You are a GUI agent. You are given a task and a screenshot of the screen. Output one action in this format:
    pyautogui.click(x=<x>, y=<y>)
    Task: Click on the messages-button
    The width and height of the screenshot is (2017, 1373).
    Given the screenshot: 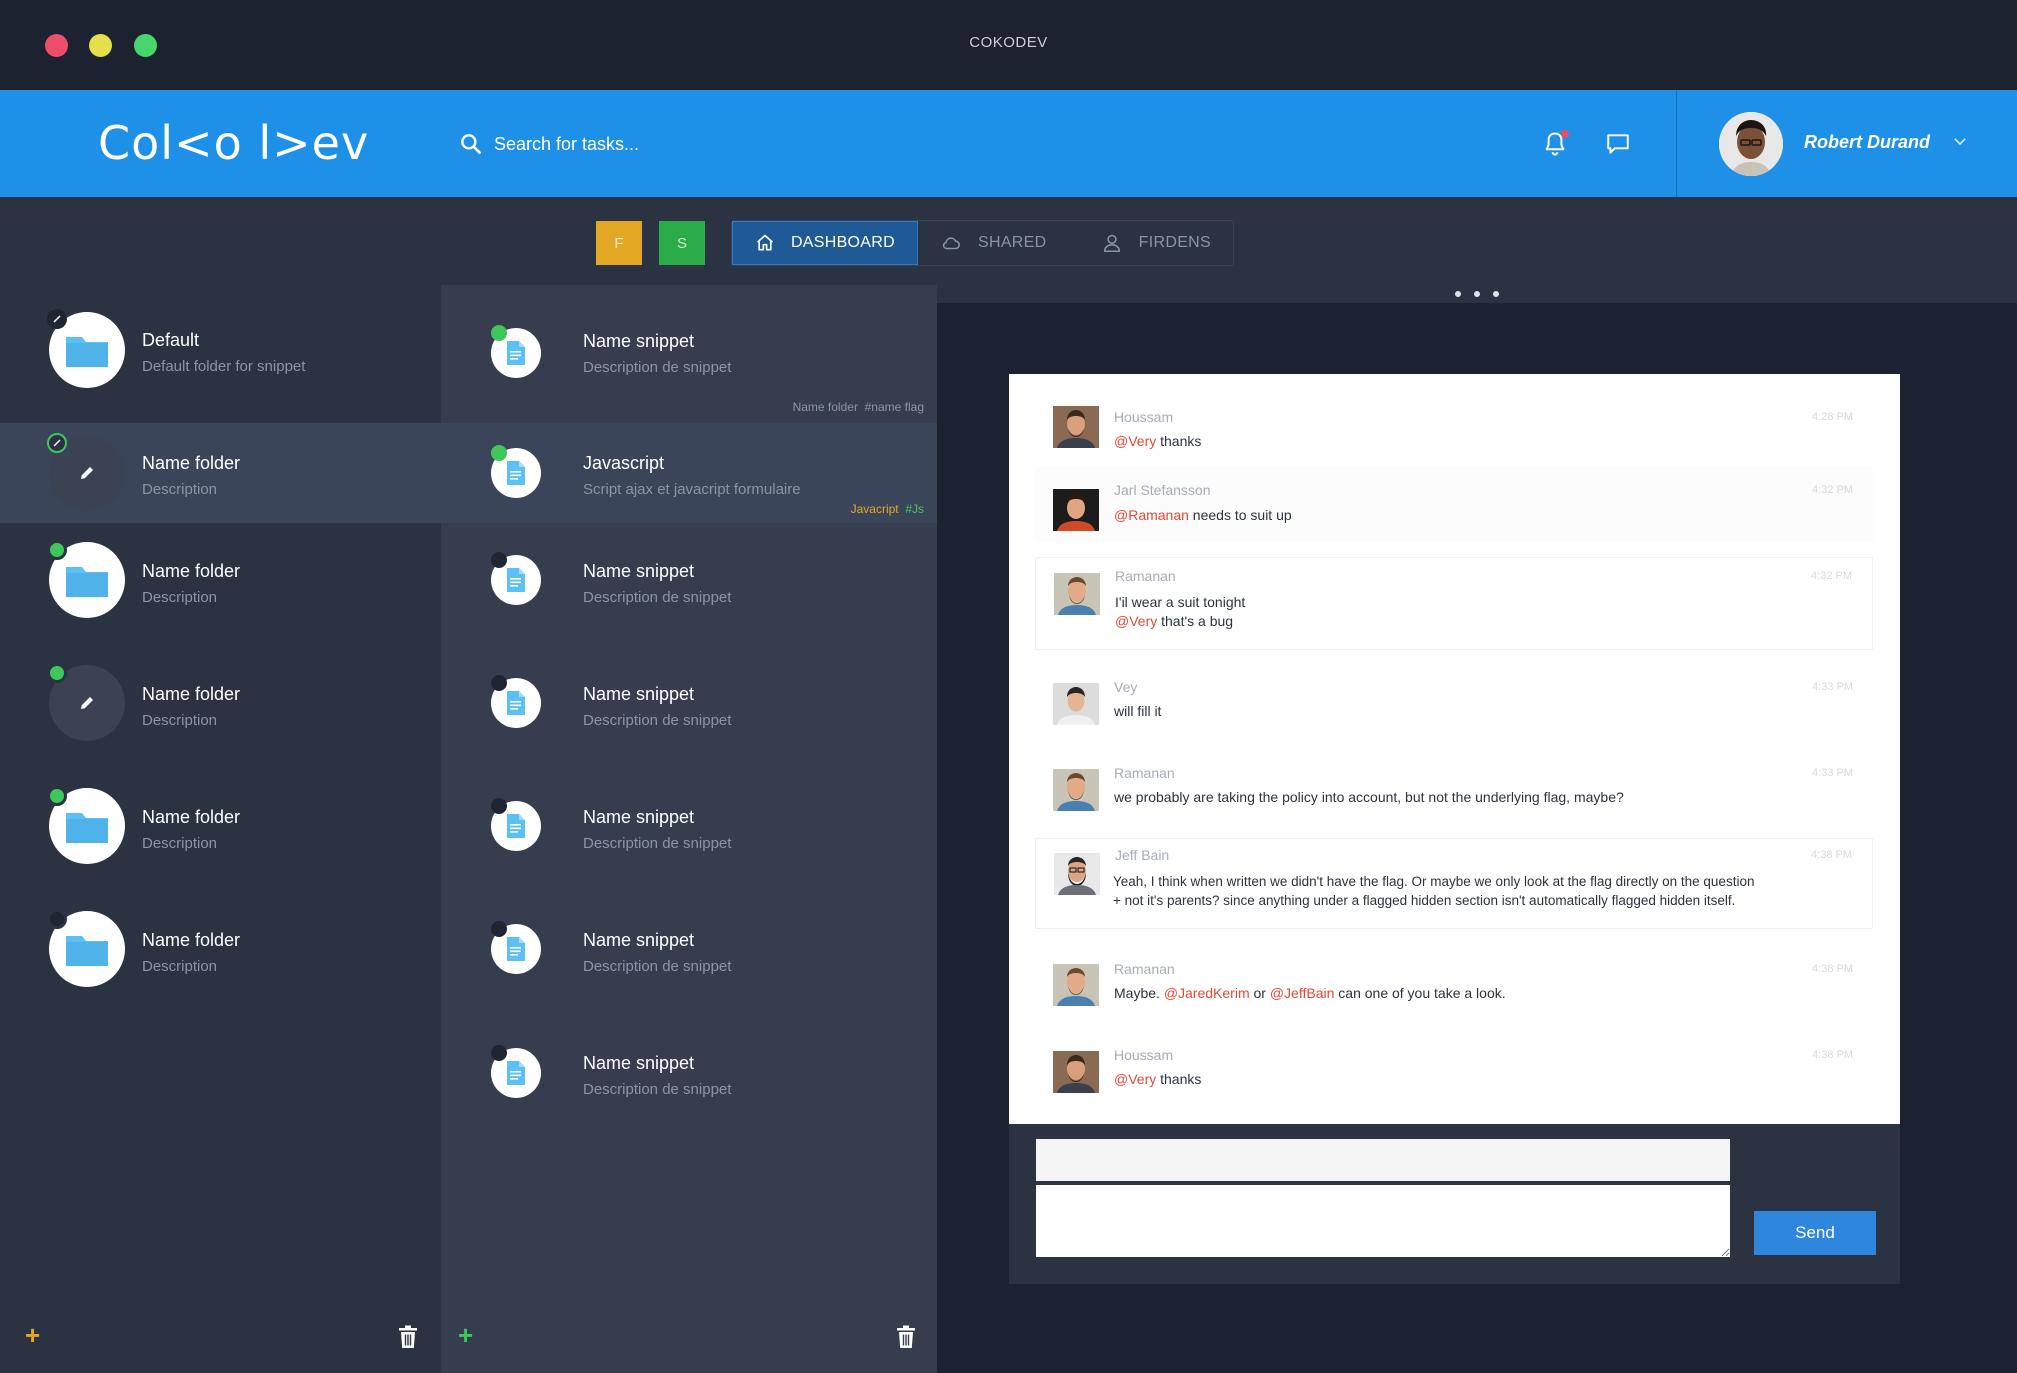 What is the action you would take?
    pyautogui.click(x=1618, y=144)
    